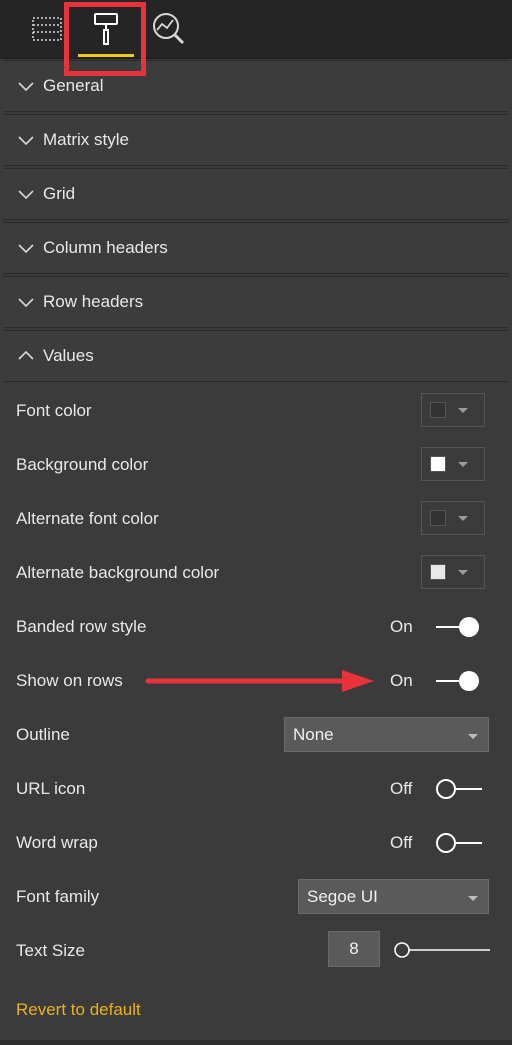 The image size is (512, 1045). I want to click on word-wrap-label: Word wrap, so click(57, 842).